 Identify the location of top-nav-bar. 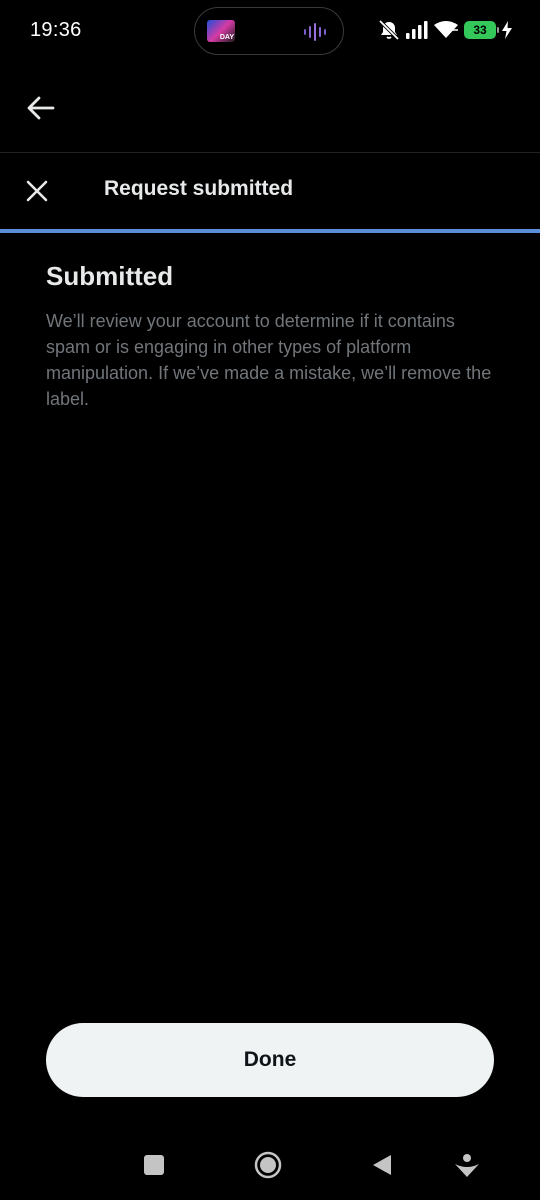
(270, 108).